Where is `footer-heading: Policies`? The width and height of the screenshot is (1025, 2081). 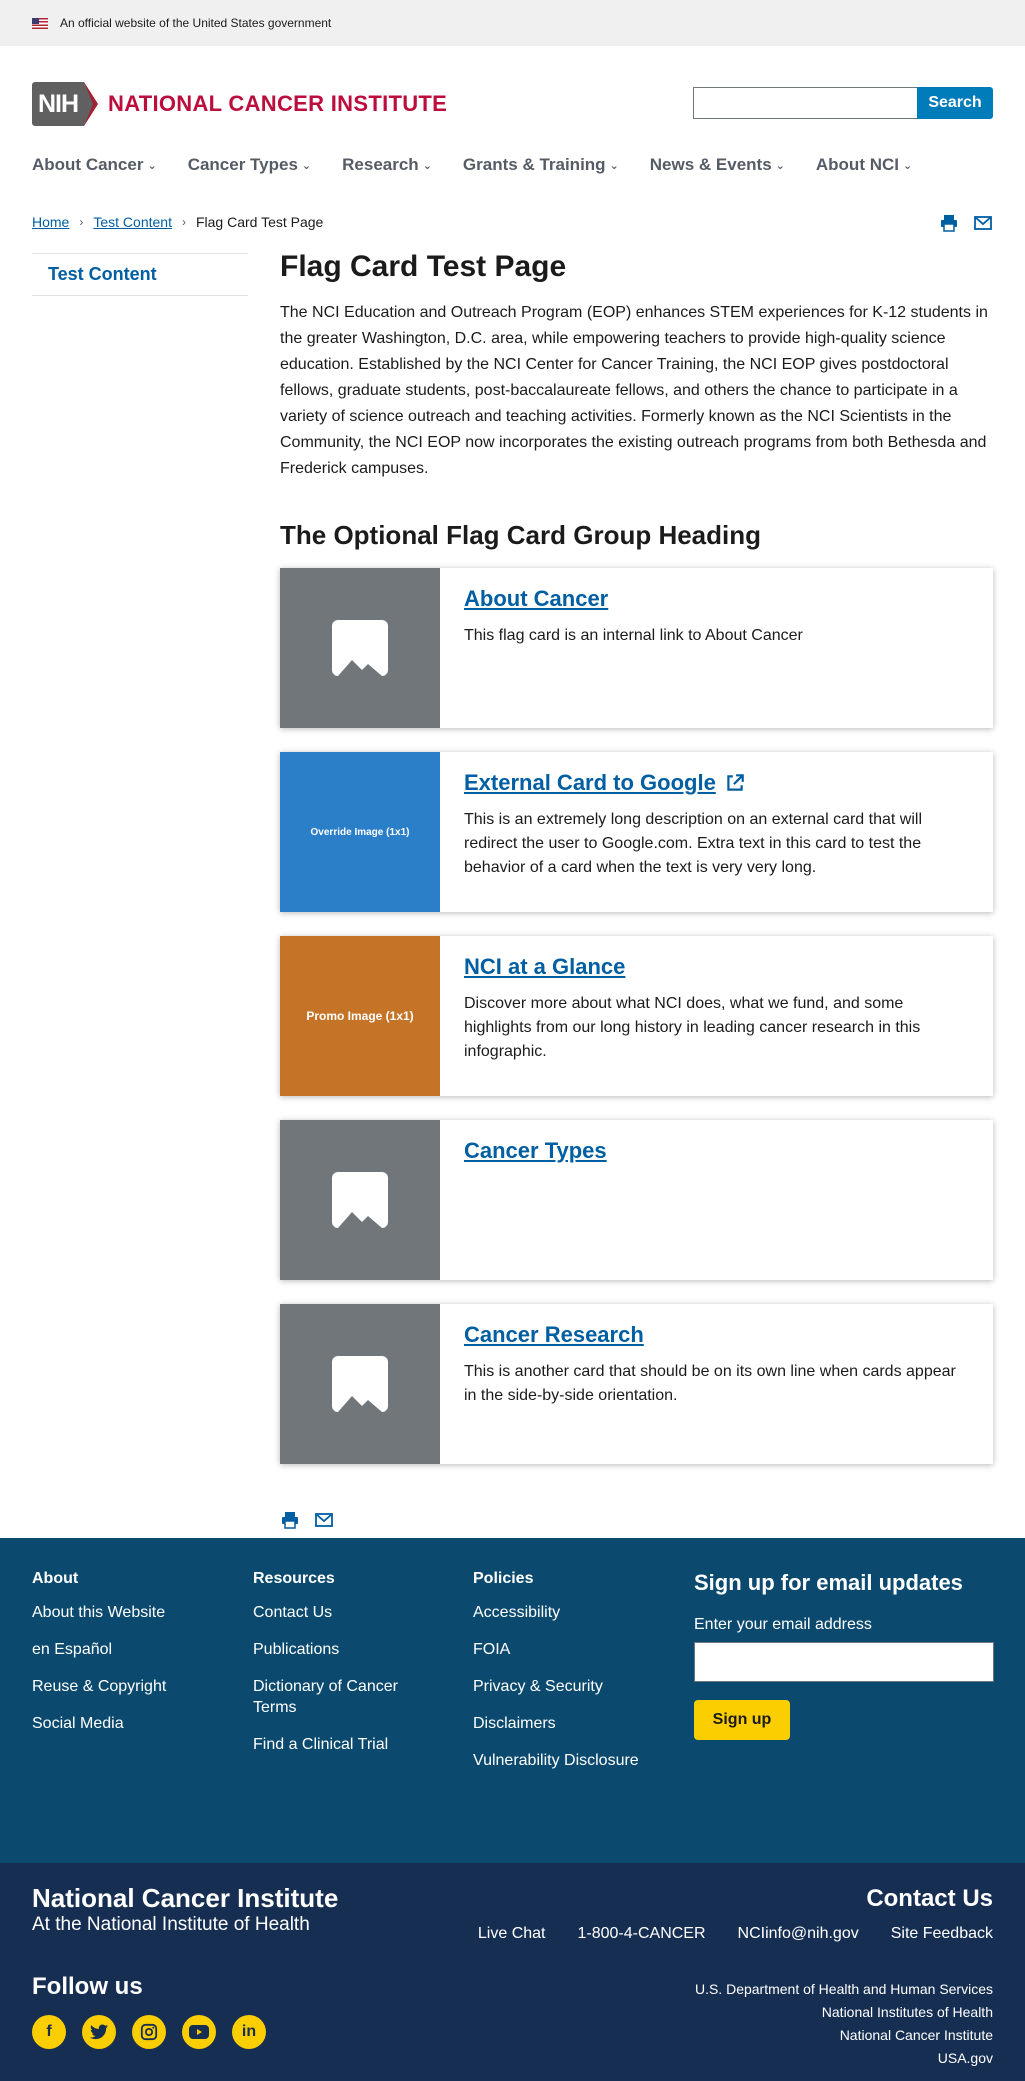 footer-heading: Policies is located at coordinates (503, 1578).